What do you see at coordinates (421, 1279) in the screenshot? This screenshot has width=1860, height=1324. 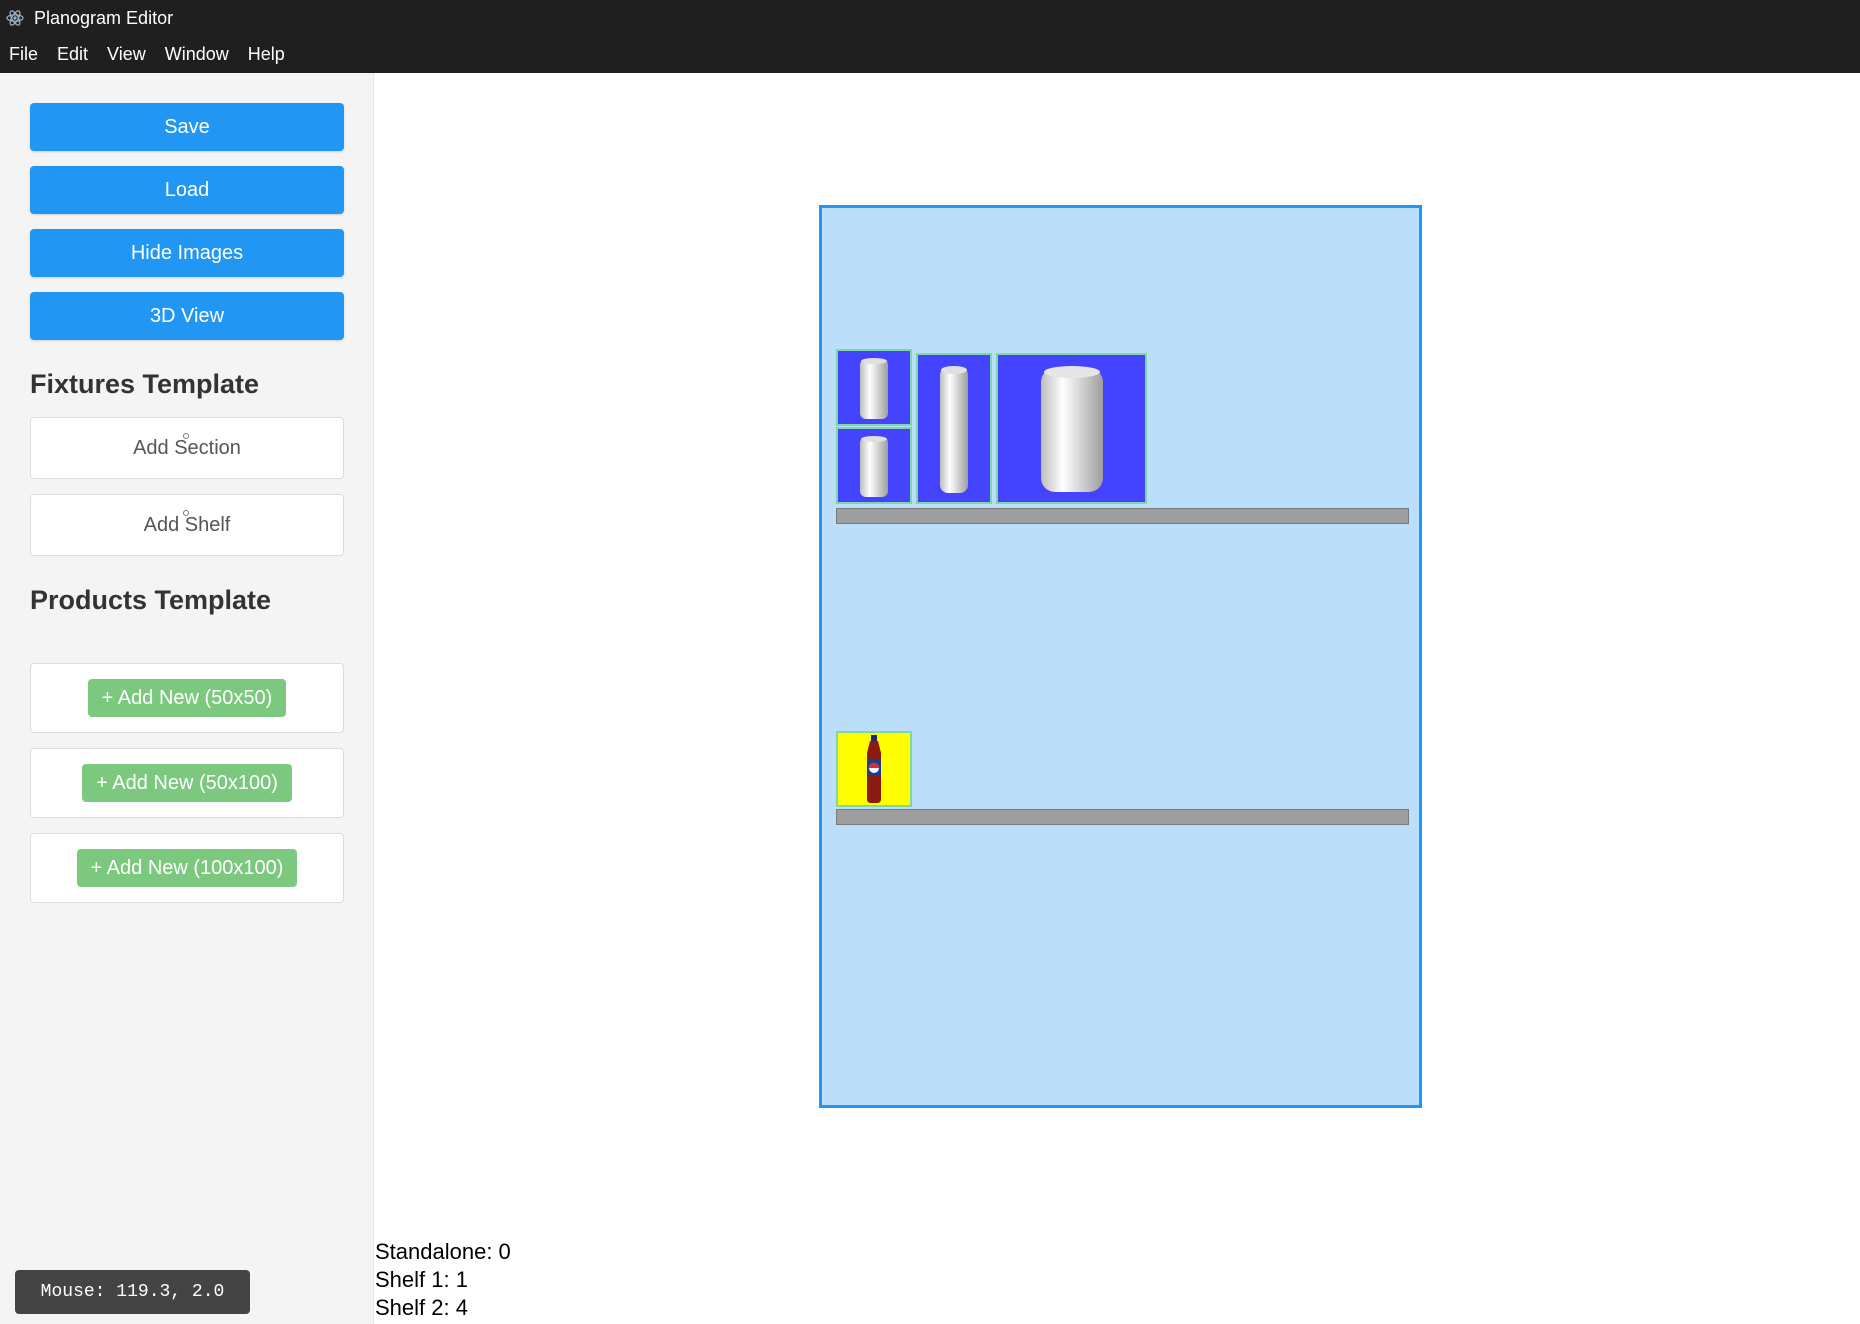 I see `shelf-1-count: Shelf 1: 1` at bounding box center [421, 1279].